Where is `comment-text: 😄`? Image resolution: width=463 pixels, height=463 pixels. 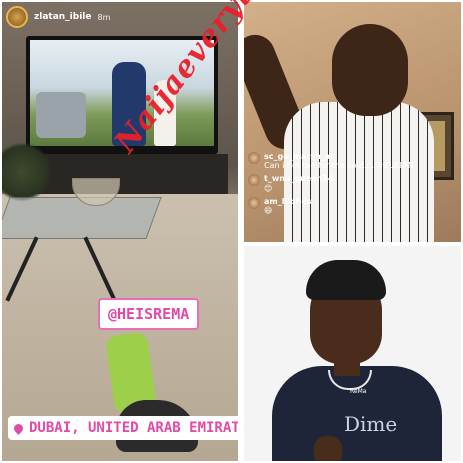
comment-text: 😄 is located at coordinates (268, 210).